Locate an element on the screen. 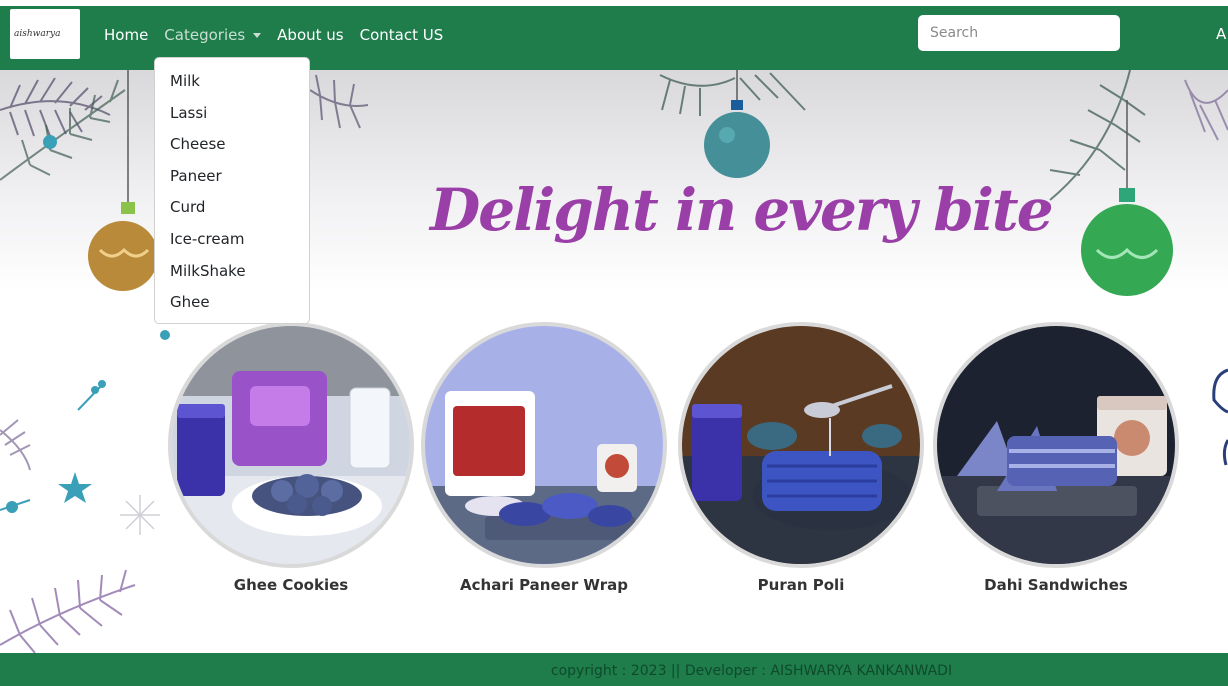  dropdown-item-cheese: Cheese is located at coordinates (232, 145).